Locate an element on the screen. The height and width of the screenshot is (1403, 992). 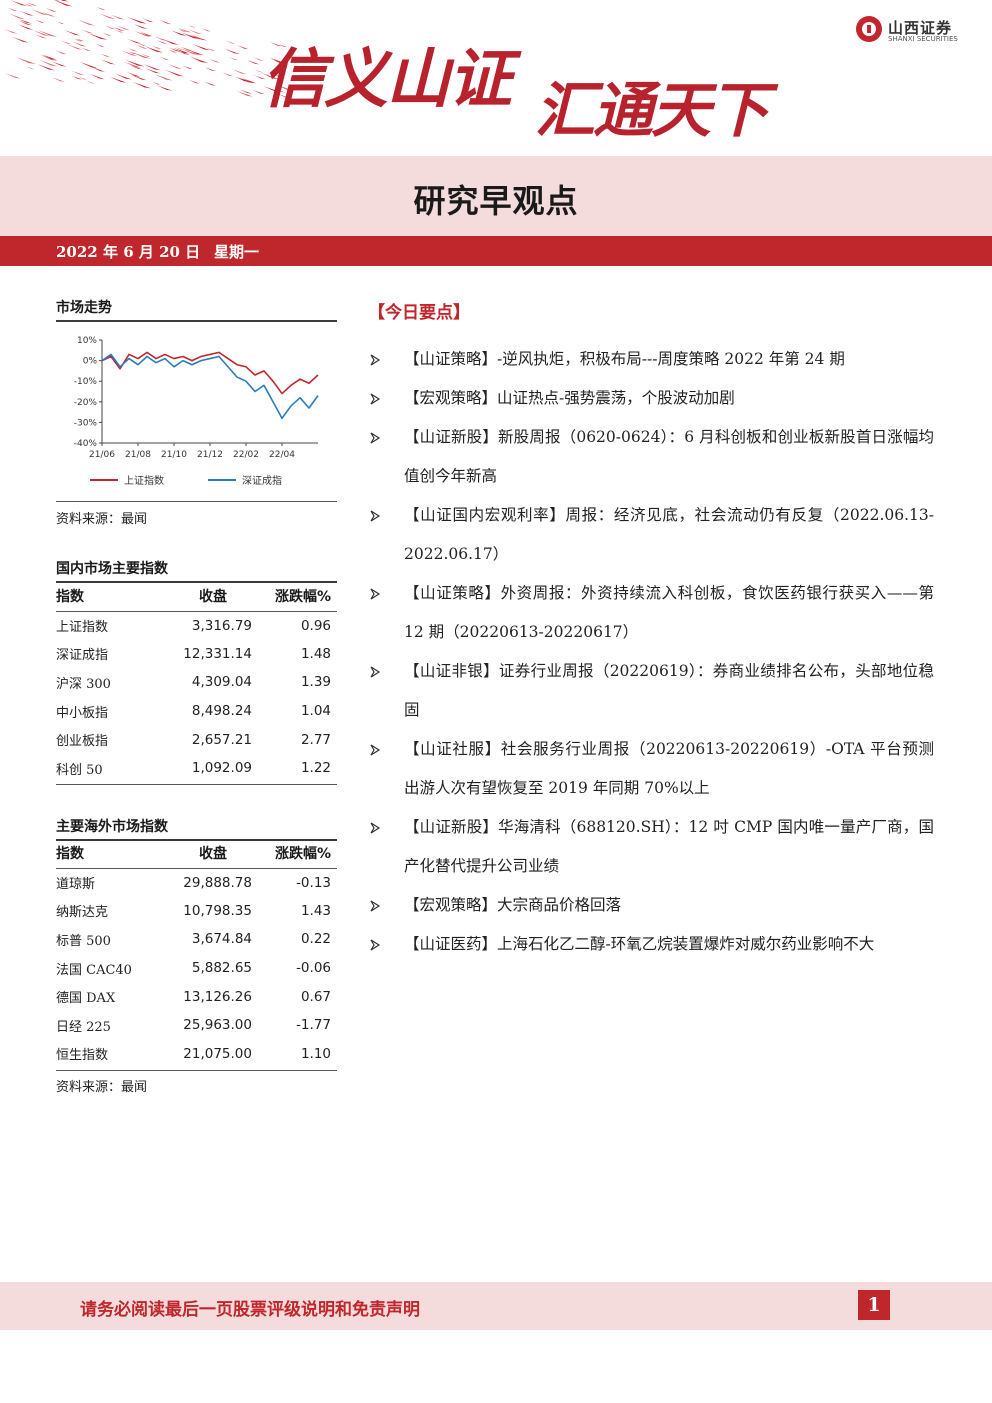
section-rule is located at coordinates (196, 1070).